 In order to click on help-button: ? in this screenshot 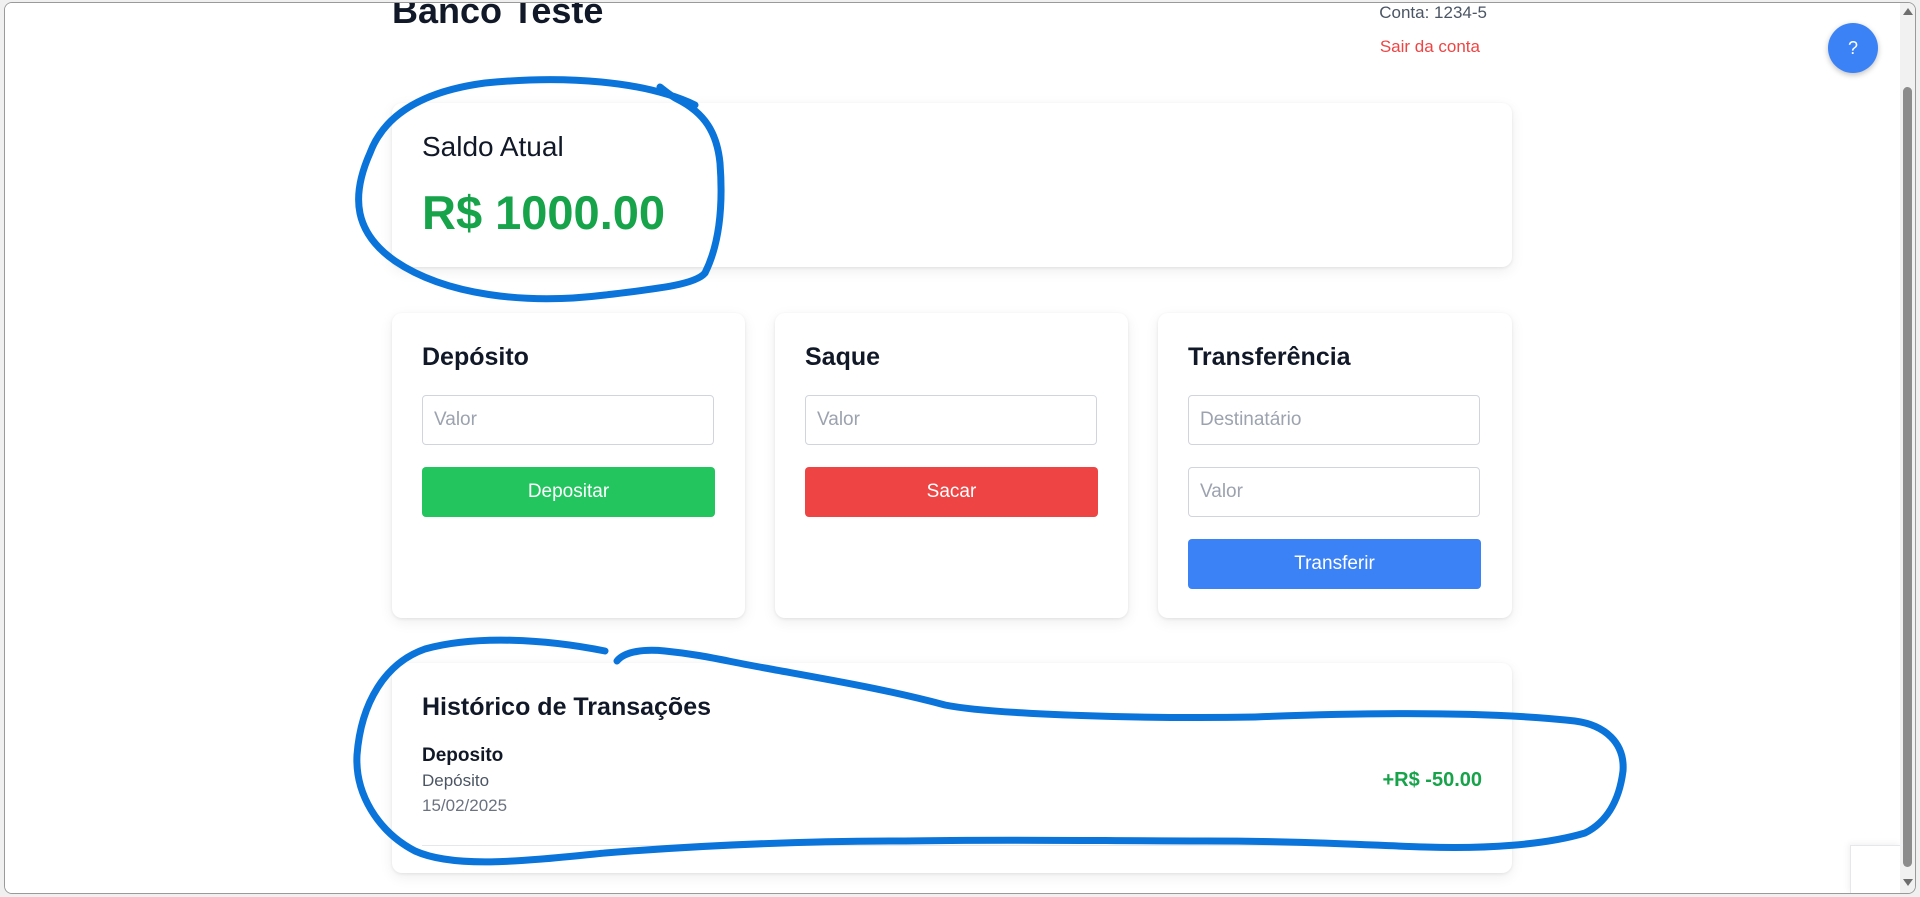, I will do `click(1853, 48)`.